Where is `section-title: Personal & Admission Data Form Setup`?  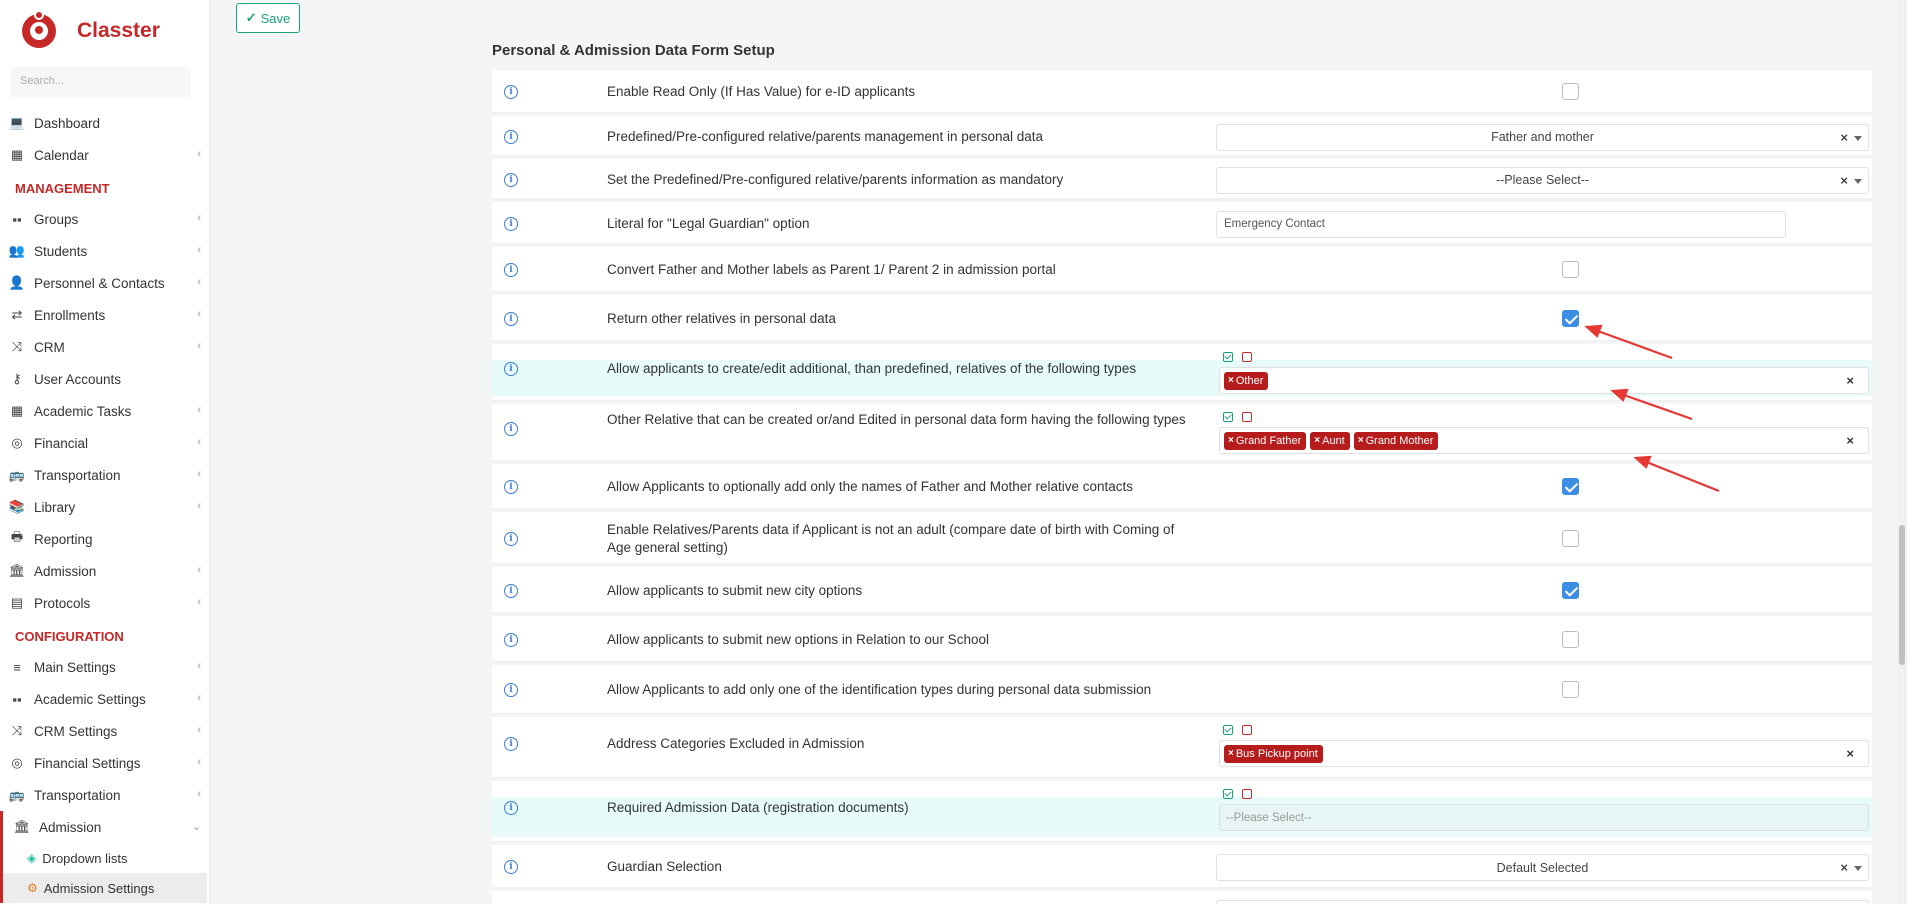 section-title: Personal & Admission Data Form Setup is located at coordinates (633, 50).